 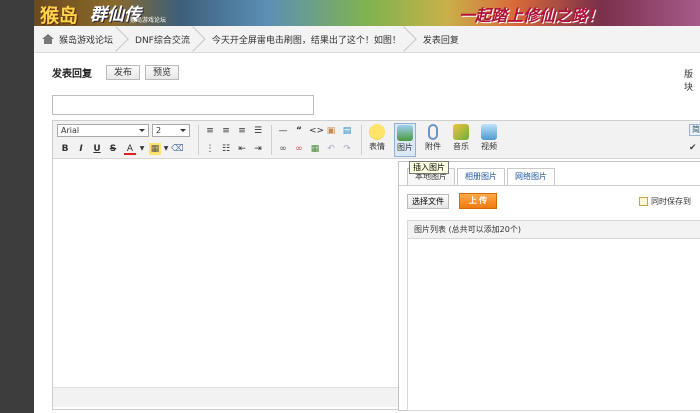 I want to click on attachment-label: 附件, so click(x=433, y=146).